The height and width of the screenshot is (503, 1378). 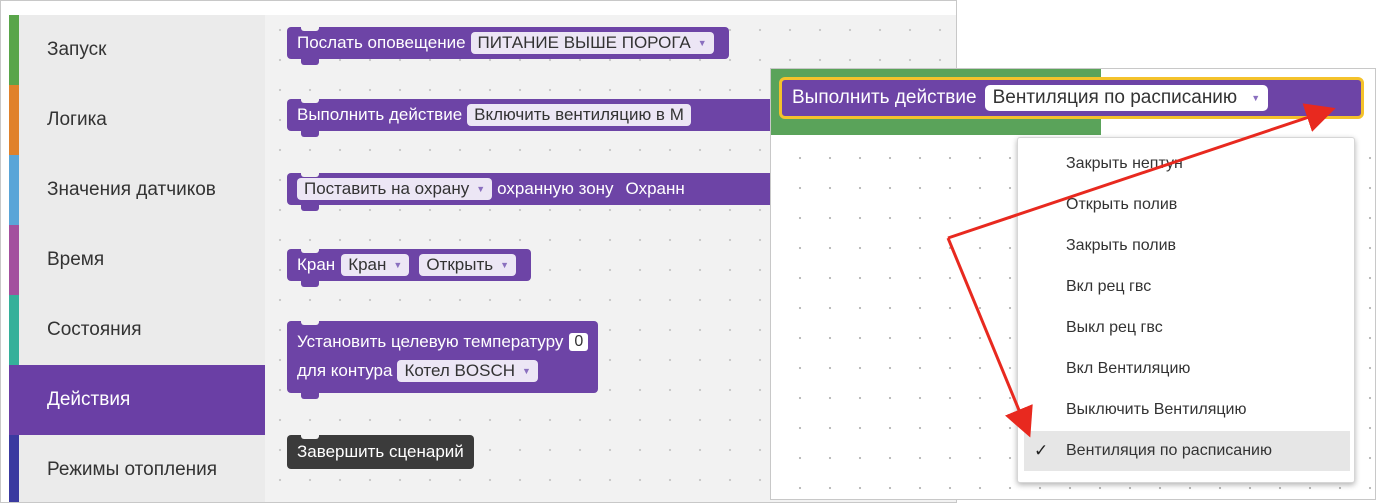 I want to click on valve-select-dropdown: Кран ▼, so click(x=375, y=265).